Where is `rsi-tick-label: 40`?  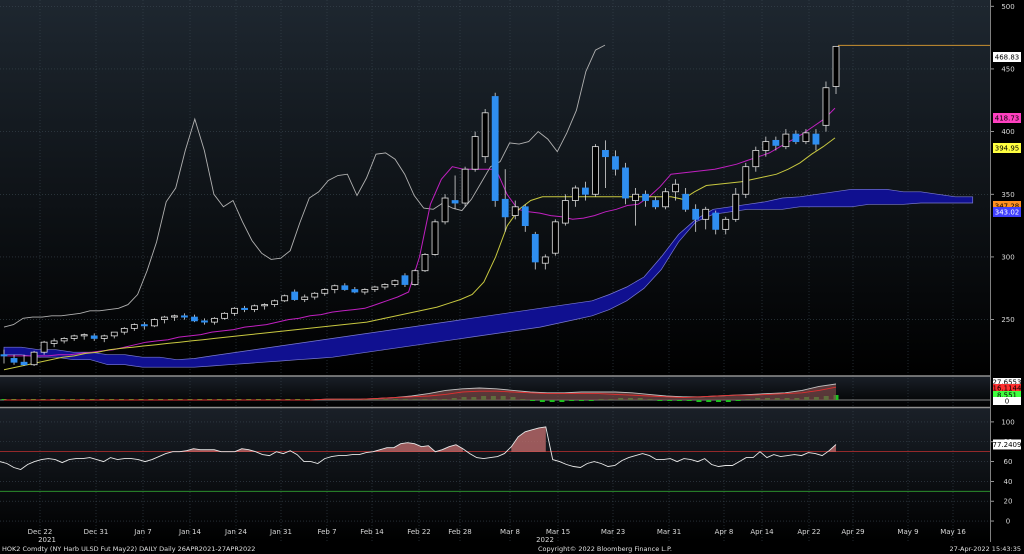
rsi-tick-label: 40 is located at coordinates (1008, 482).